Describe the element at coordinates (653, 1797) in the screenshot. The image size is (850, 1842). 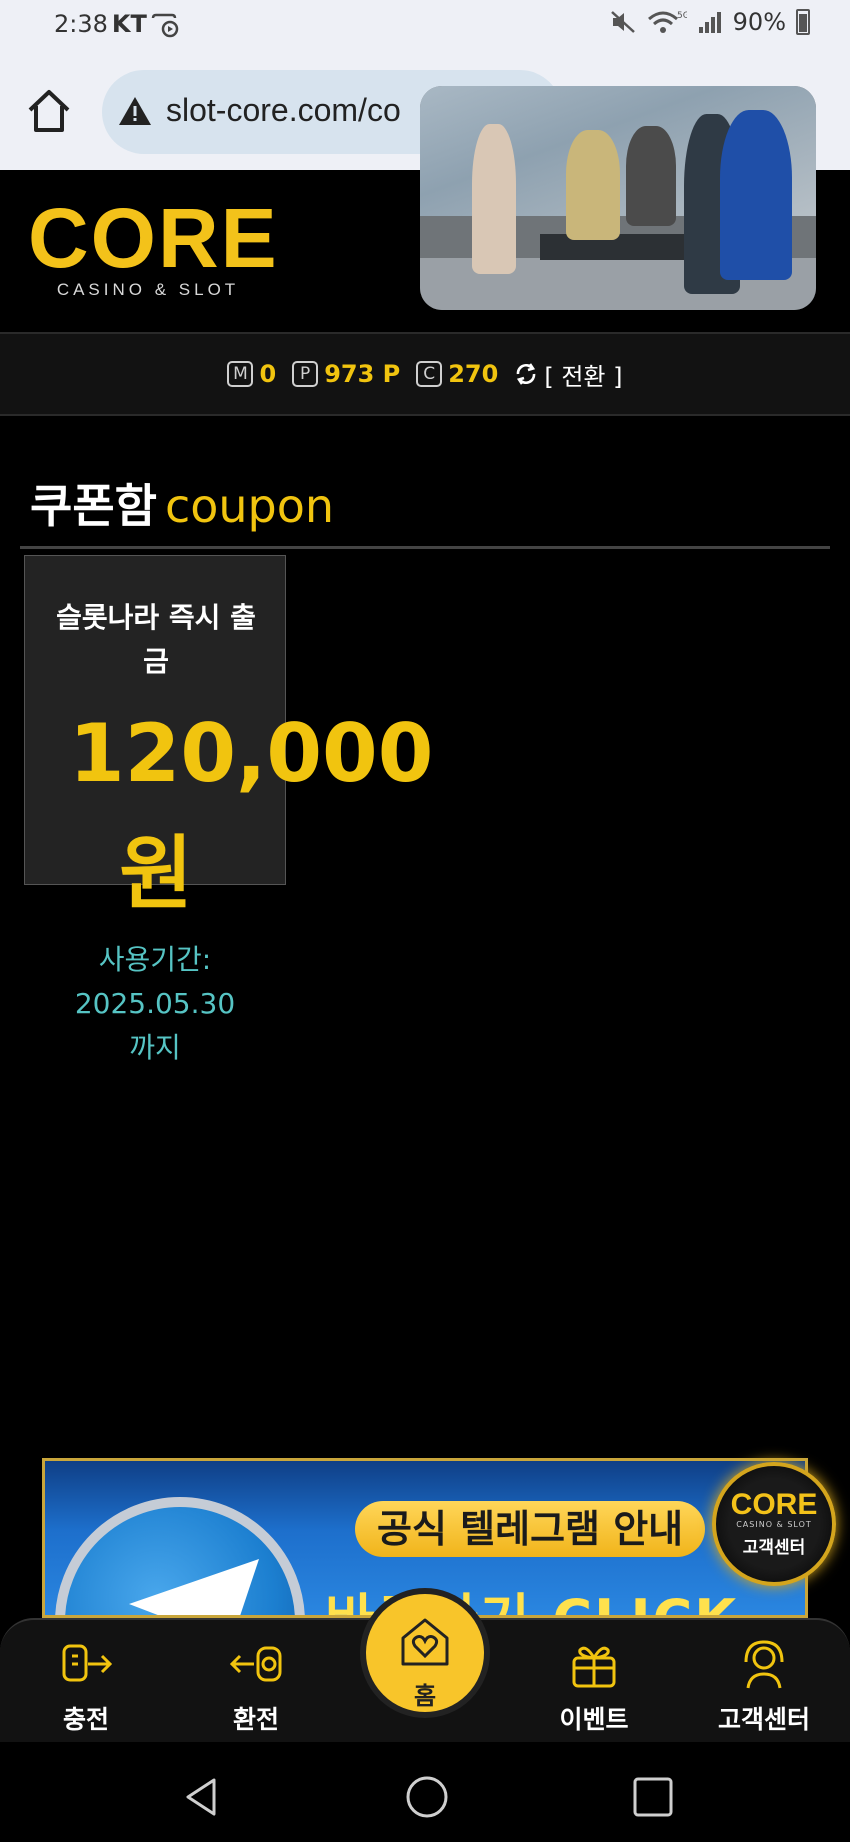
I see `recents-icon` at that location.